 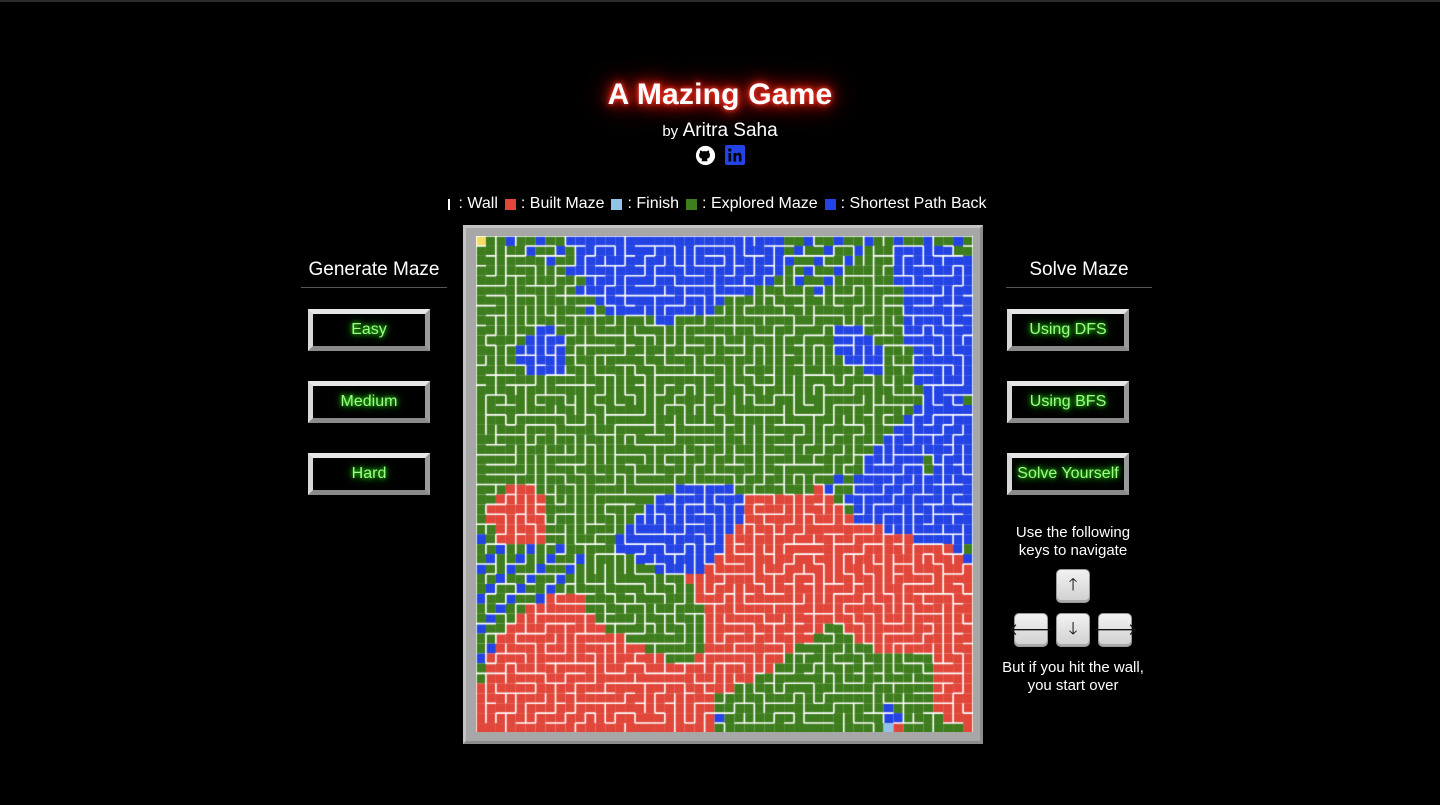 I want to click on built-swatch, so click(x=510, y=204).